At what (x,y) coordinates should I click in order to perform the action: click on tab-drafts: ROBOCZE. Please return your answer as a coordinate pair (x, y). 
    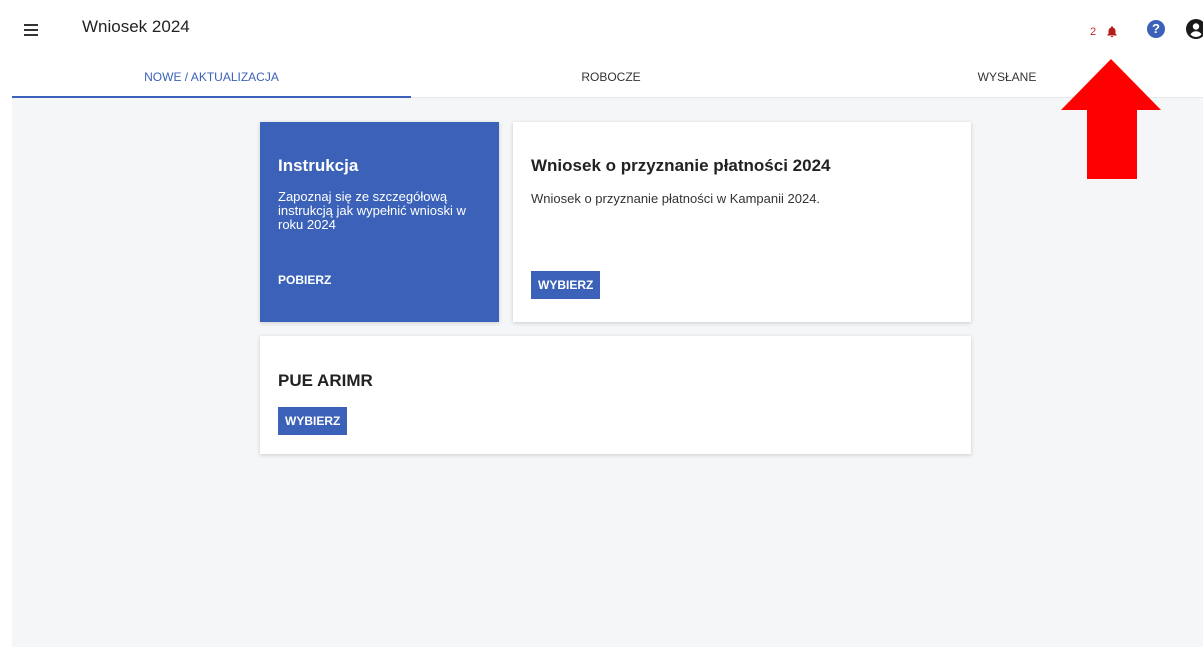
    Looking at the image, I should click on (611, 80).